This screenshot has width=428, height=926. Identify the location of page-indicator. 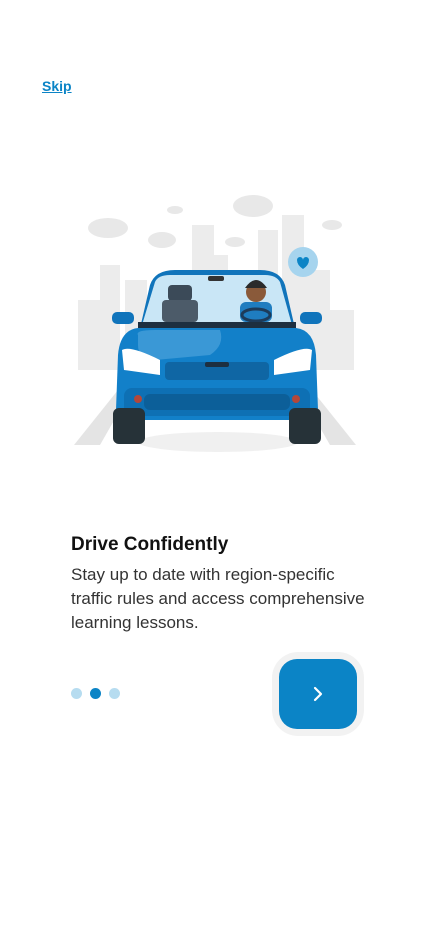
(95, 693).